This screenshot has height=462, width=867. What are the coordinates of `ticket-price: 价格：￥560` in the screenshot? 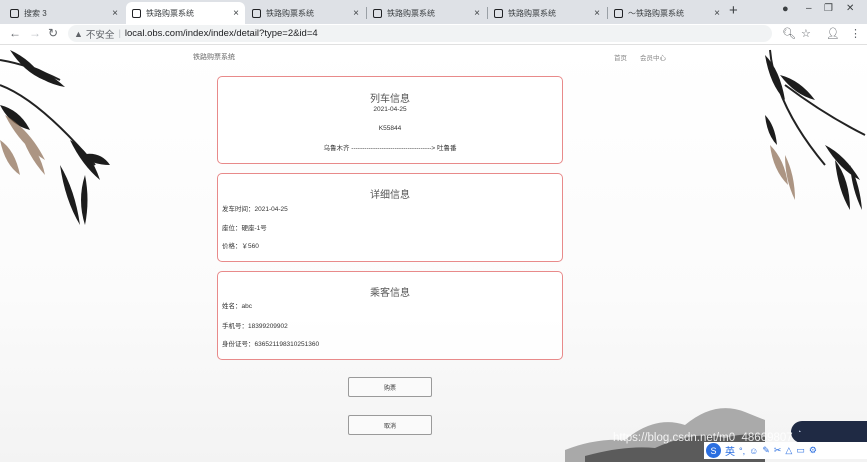 It's located at (240, 246).